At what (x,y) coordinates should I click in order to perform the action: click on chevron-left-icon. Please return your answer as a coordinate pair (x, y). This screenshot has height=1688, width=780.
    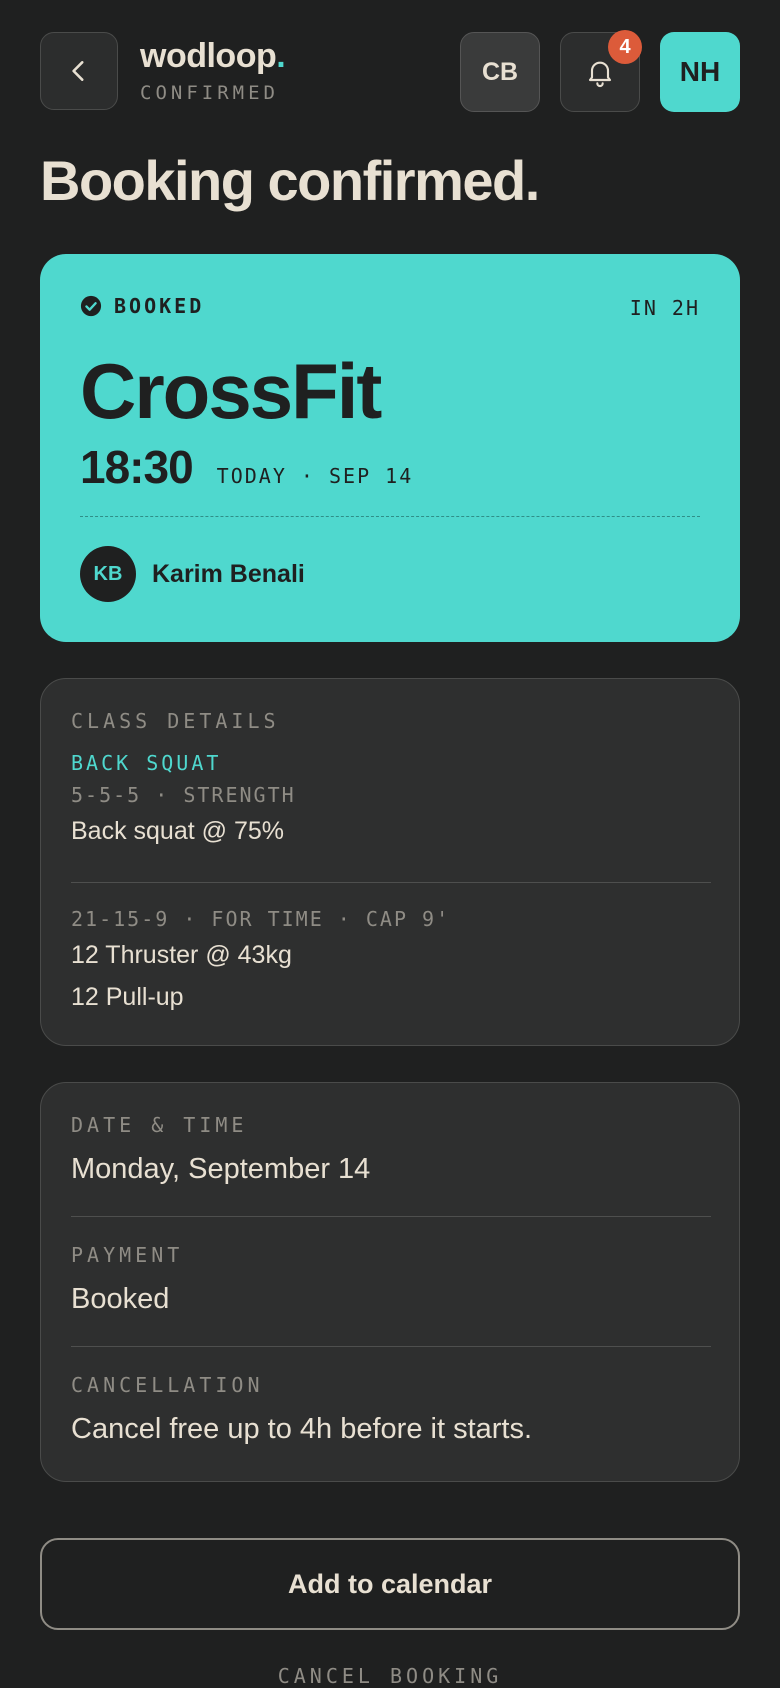
    Looking at the image, I should click on (79, 71).